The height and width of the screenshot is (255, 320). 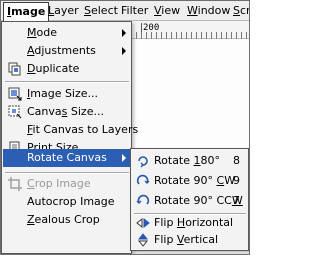 I want to click on mnemonic: V, so click(x=180, y=239).